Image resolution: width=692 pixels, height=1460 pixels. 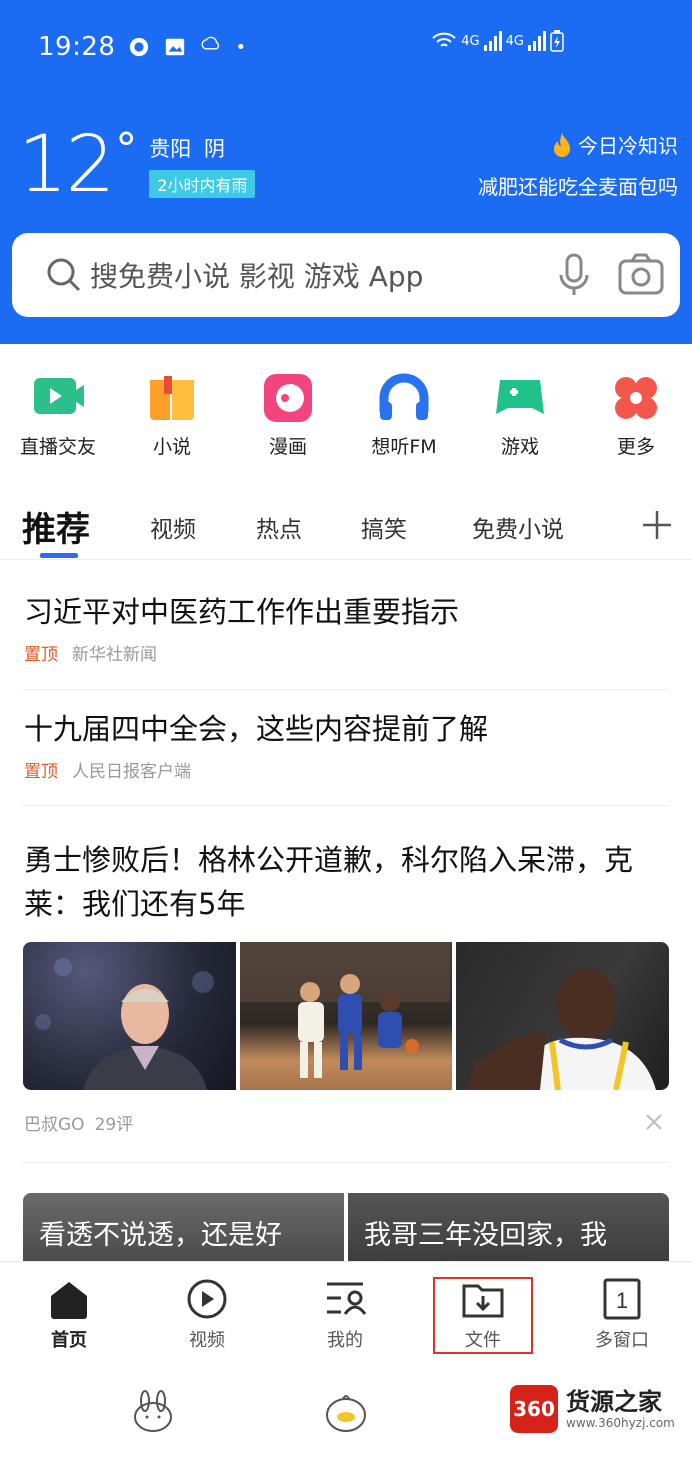 I want to click on weather-widget: 12 ° 贵阳 阴 2小时内有雨, so click(x=137, y=165).